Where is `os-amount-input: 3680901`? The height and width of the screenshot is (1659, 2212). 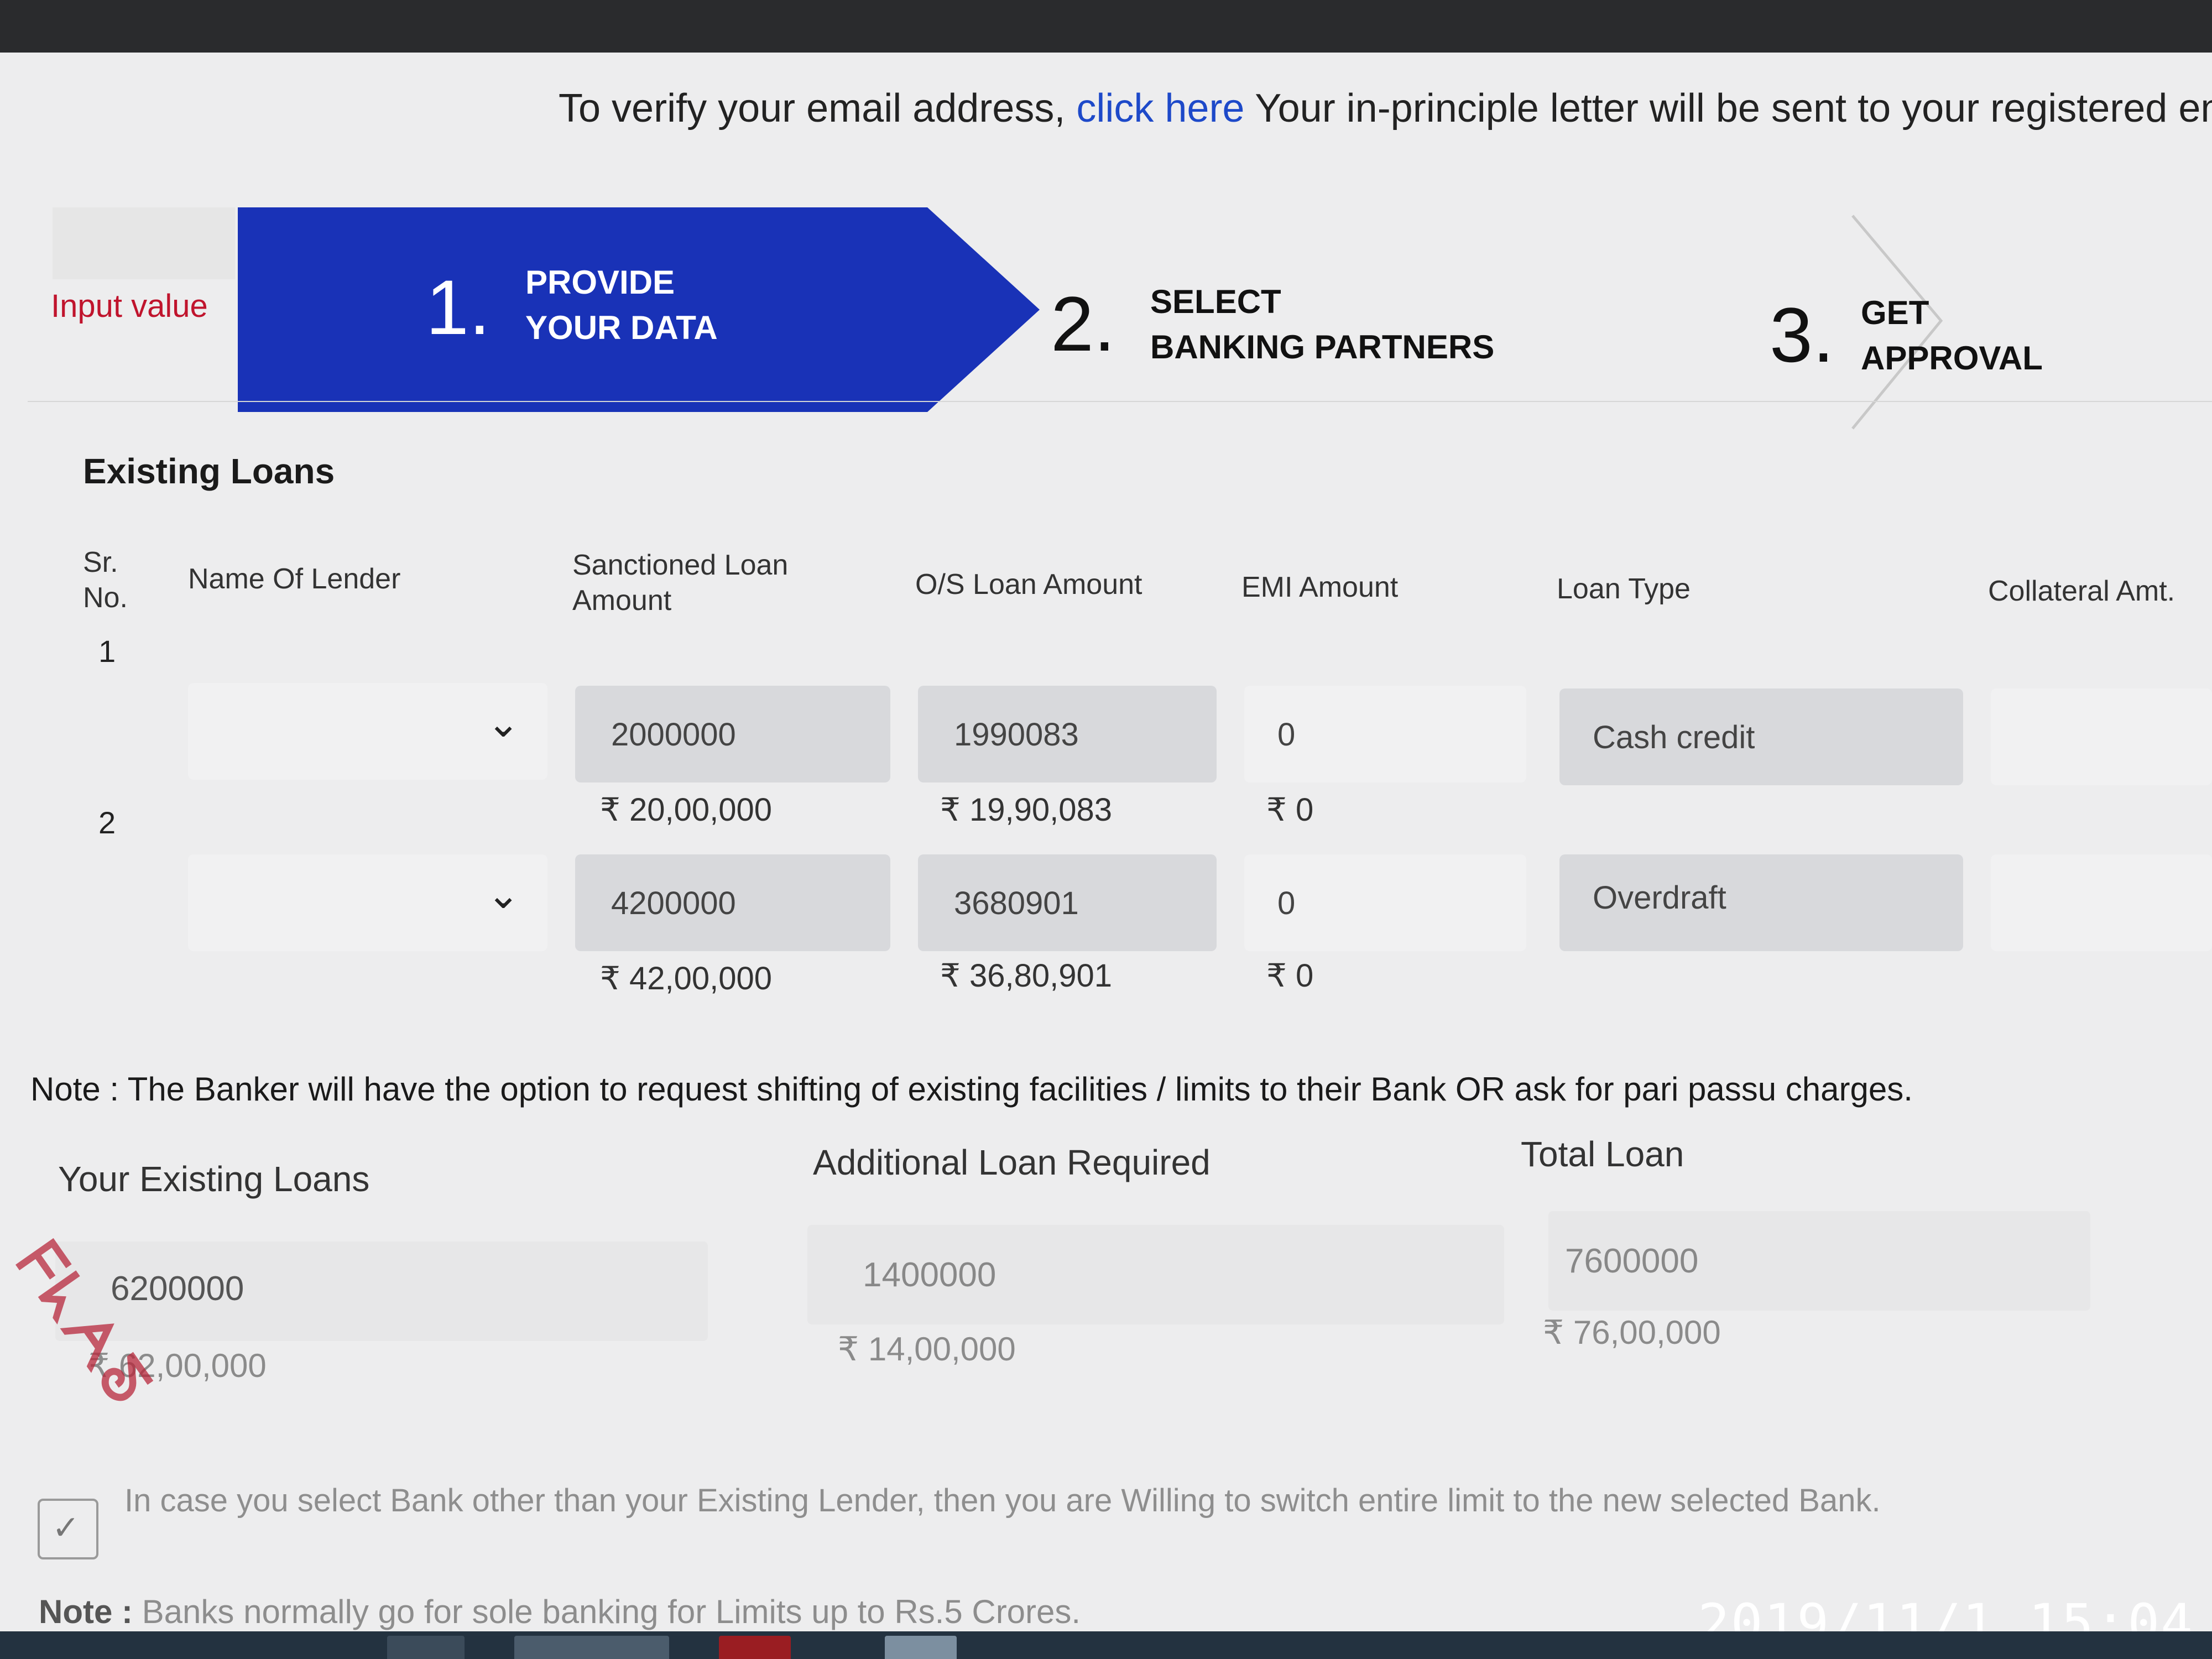 os-amount-input: 3680901 is located at coordinates (1067, 903).